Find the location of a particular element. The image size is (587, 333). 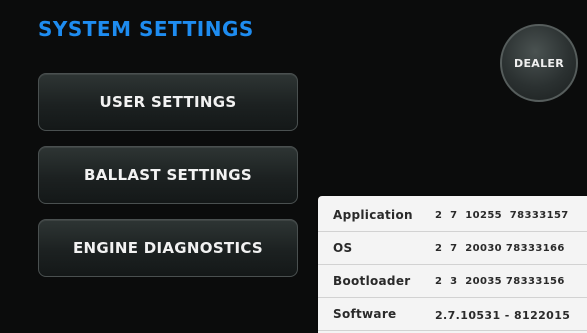

version-value: 2 7 10255 78333157 is located at coordinates (502, 215).